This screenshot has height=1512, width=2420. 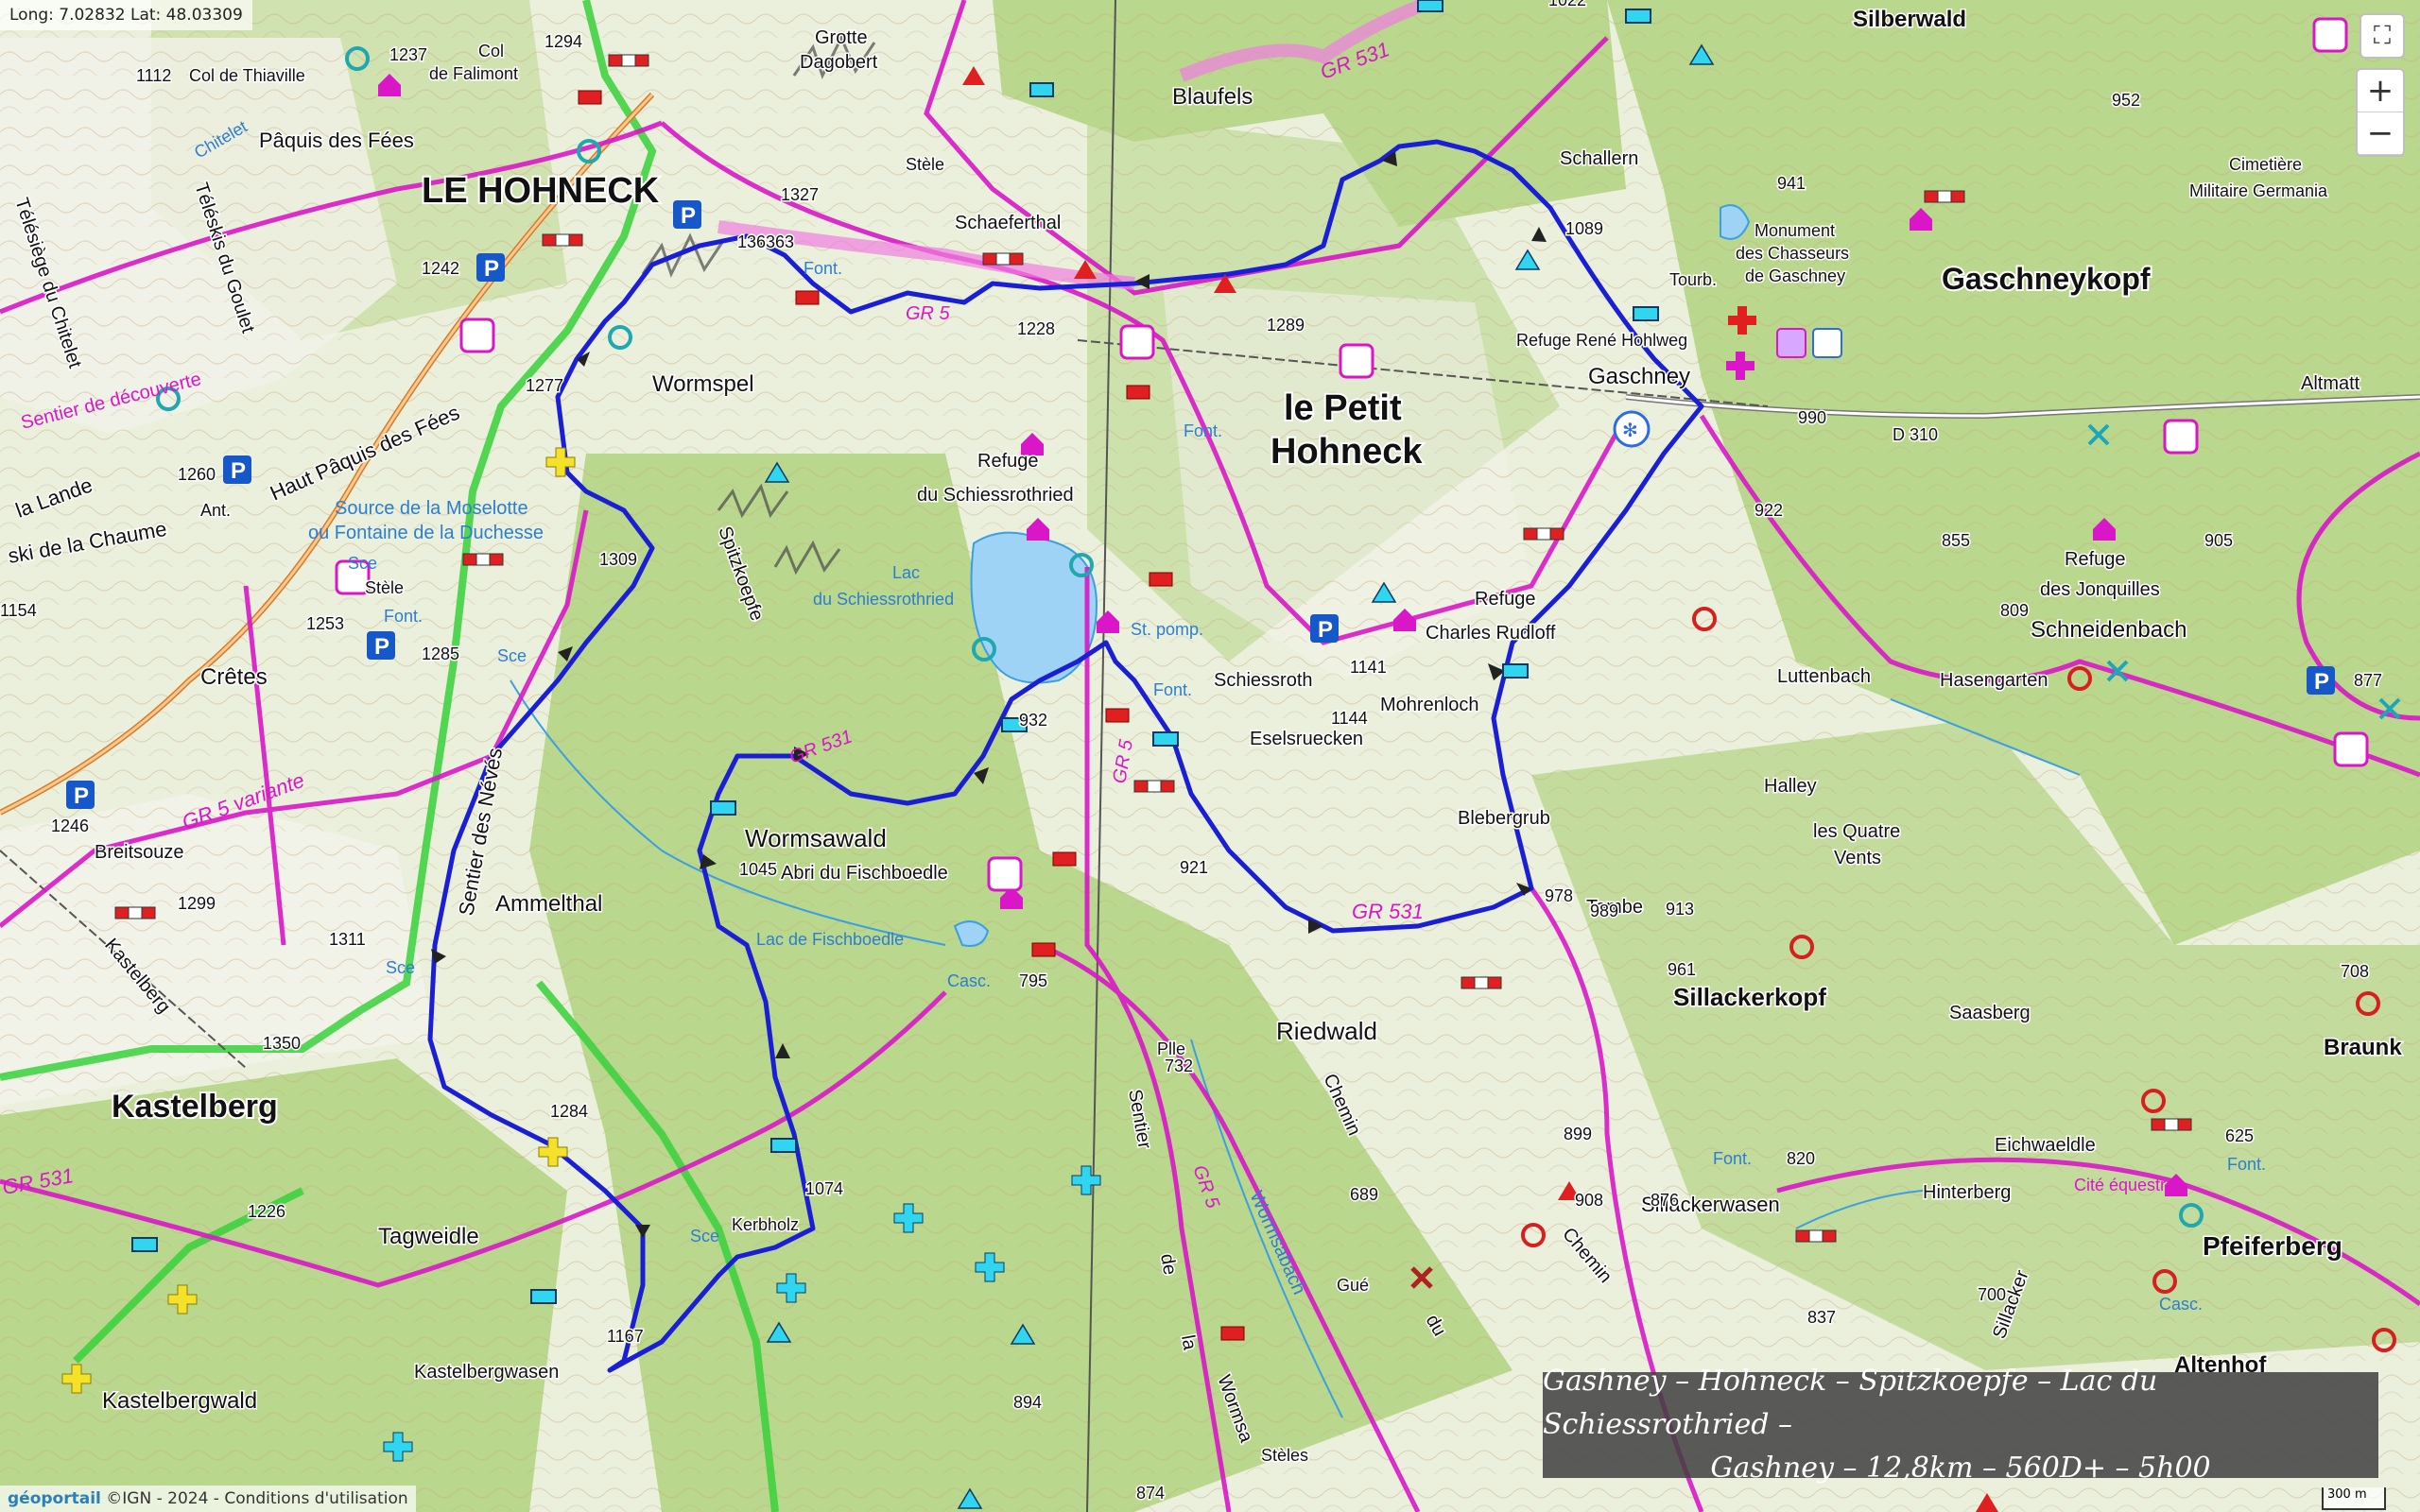 What do you see at coordinates (139, 852) in the screenshot?
I see `label-breitsouze: Breitsouze` at bounding box center [139, 852].